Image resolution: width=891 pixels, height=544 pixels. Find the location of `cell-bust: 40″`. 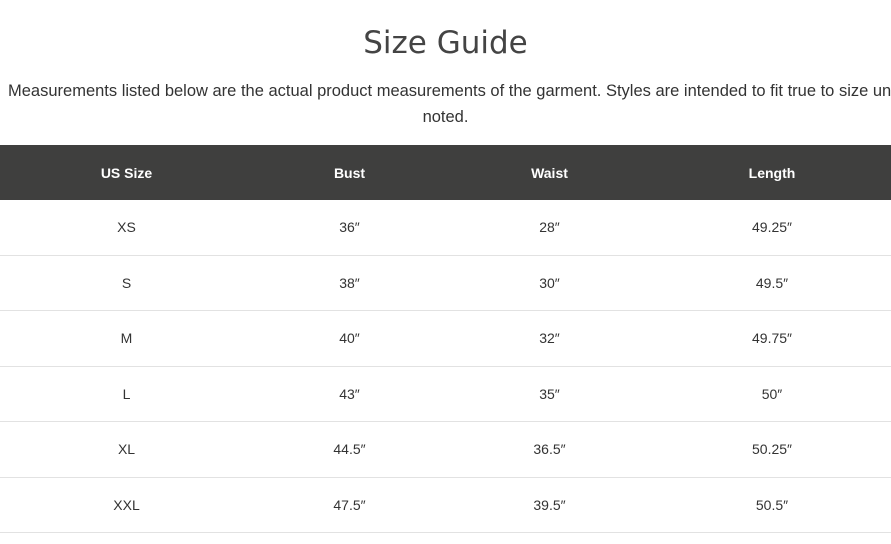

cell-bust: 40″ is located at coordinates (349, 338).